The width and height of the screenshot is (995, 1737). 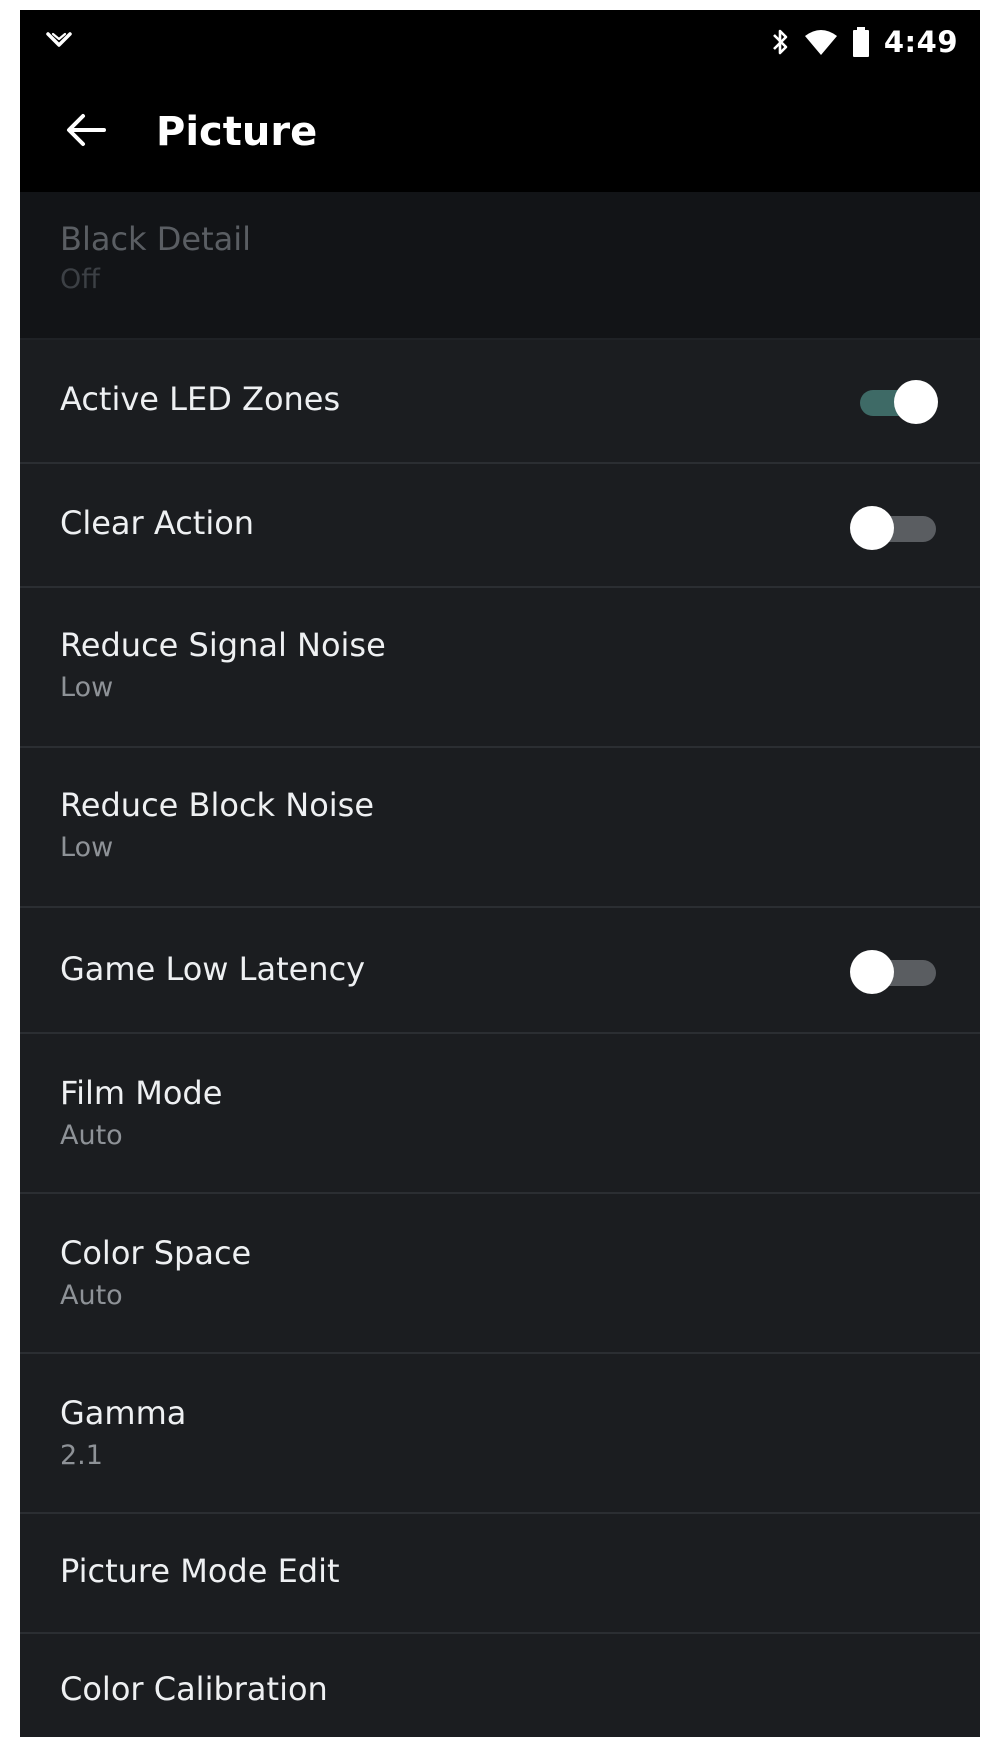 I want to click on setting-title: Reduce Signal Noise, so click(x=223, y=645).